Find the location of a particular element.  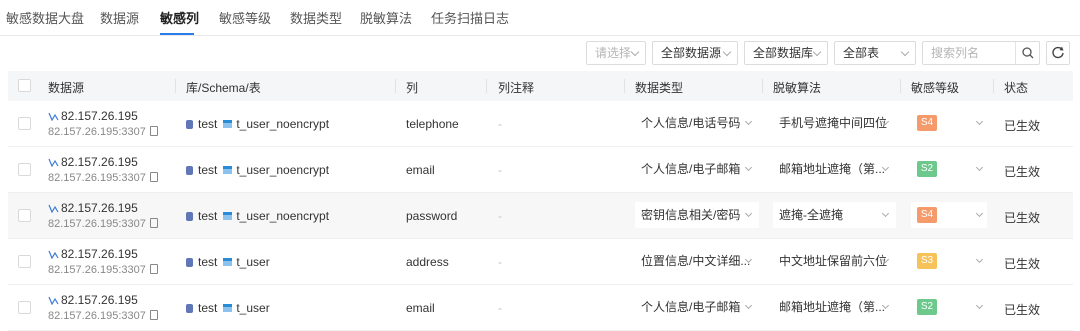

table-filter: 全部表 is located at coordinates (875, 53).